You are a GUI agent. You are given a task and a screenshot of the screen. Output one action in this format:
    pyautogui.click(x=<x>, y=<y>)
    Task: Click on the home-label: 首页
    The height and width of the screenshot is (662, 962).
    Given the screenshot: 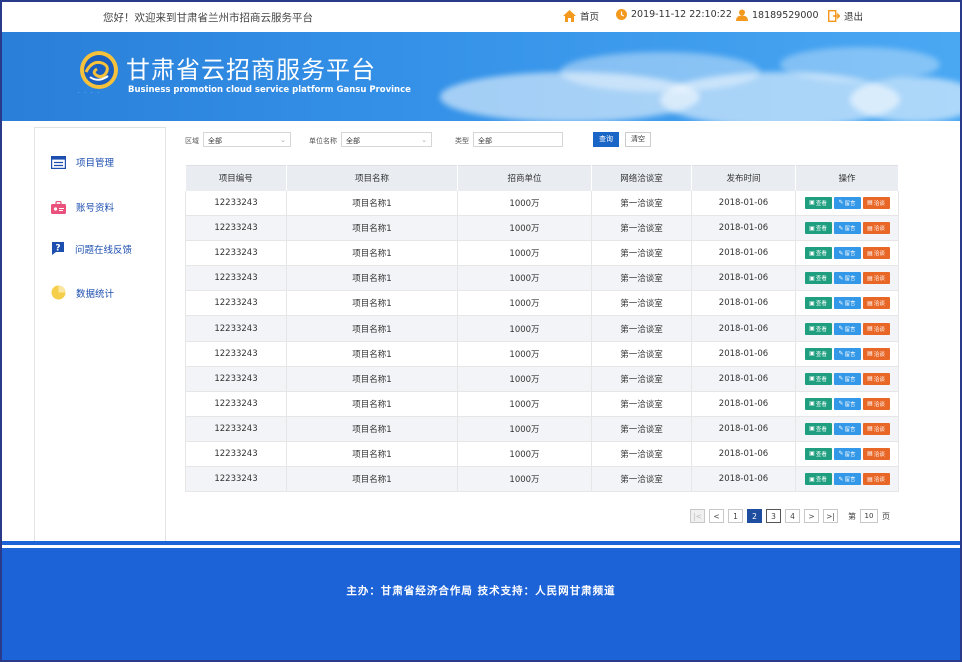 What is the action you would take?
    pyautogui.click(x=590, y=17)
    